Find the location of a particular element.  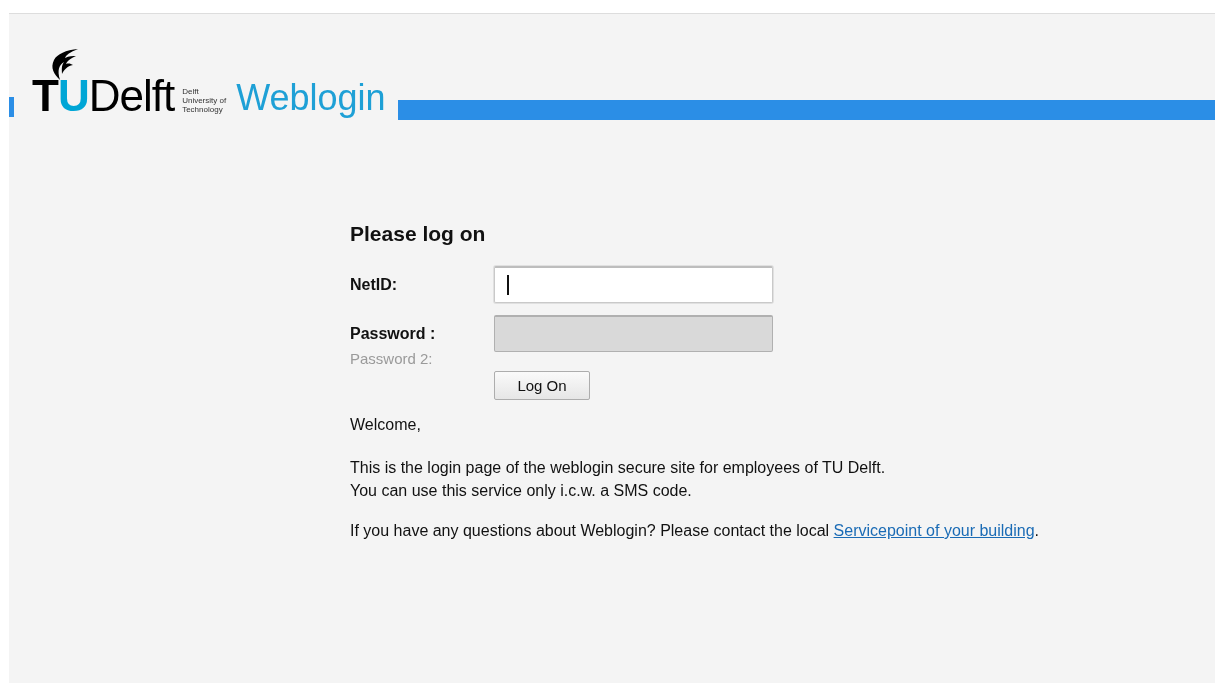

field-label: Password : is located at coordinates (393, 333).